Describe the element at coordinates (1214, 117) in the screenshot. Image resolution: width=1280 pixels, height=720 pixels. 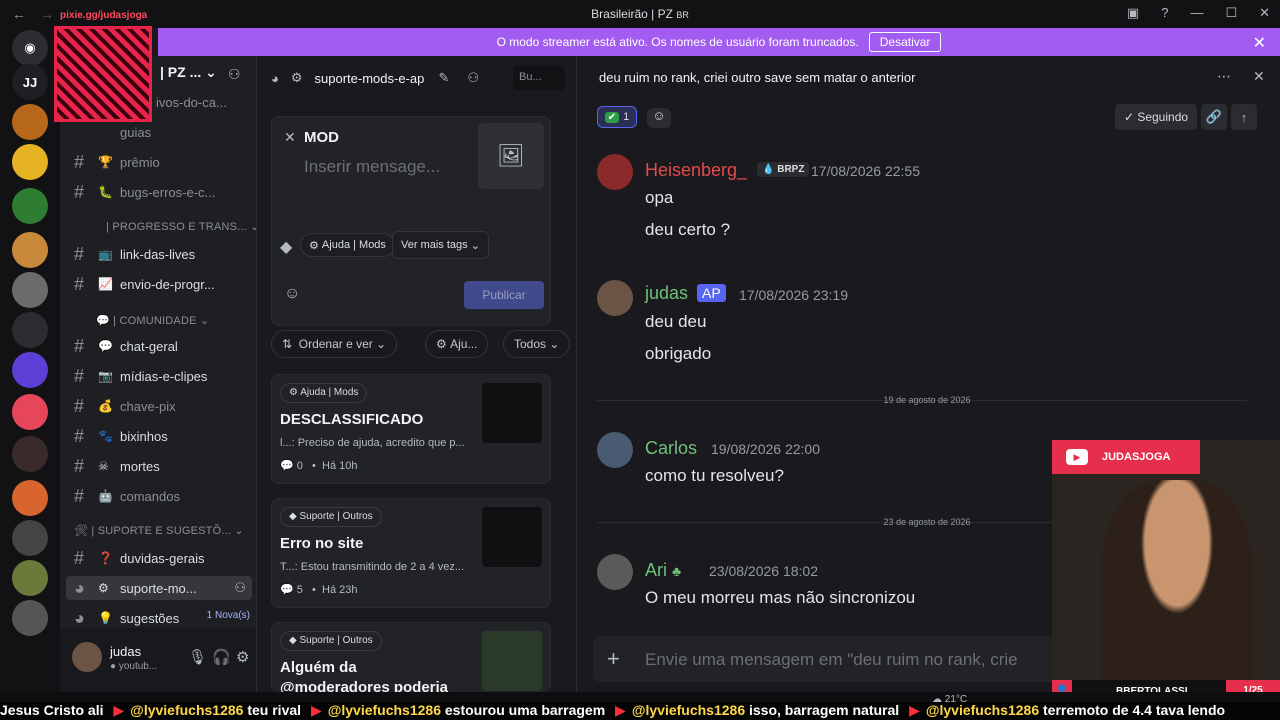
I see `link-icon: 🔗` at that location.